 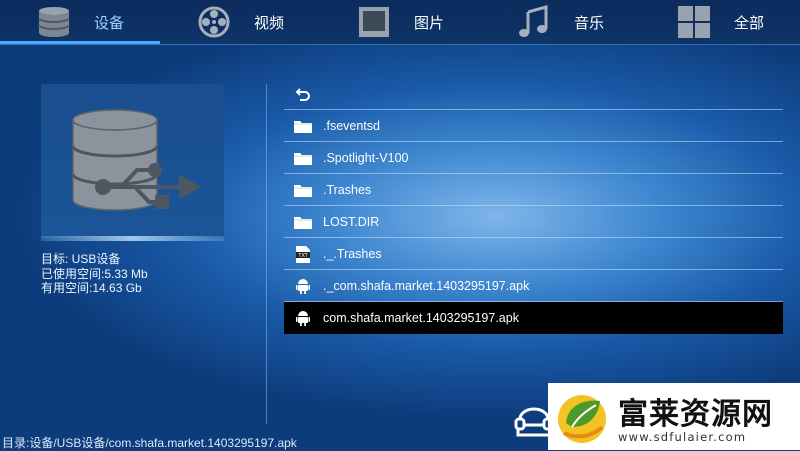 What do you see at coordinates (421, 317) in the screenshot?
I see `file-name: com.shafa.market.1403295197.apk` at bounding box center [421, 317].